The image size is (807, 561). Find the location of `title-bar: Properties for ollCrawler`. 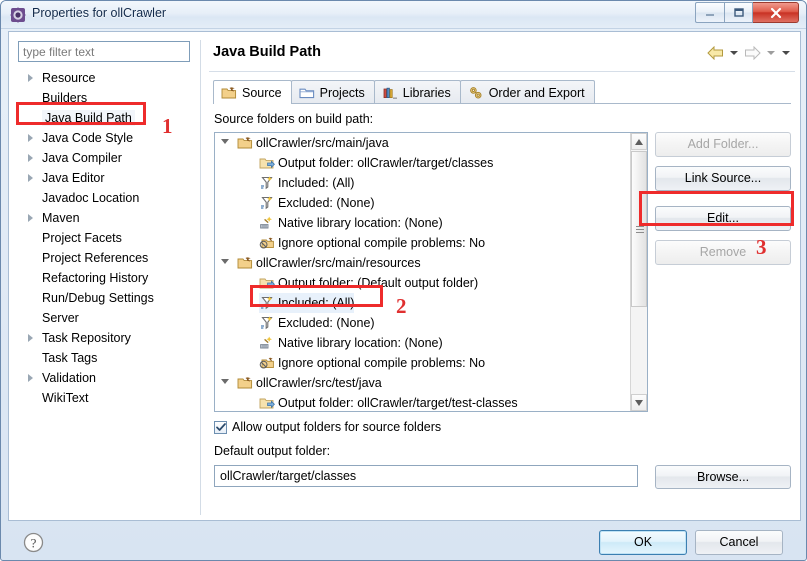

title-bar: Properties for ollCrawler is located at coordinates (403, 15).